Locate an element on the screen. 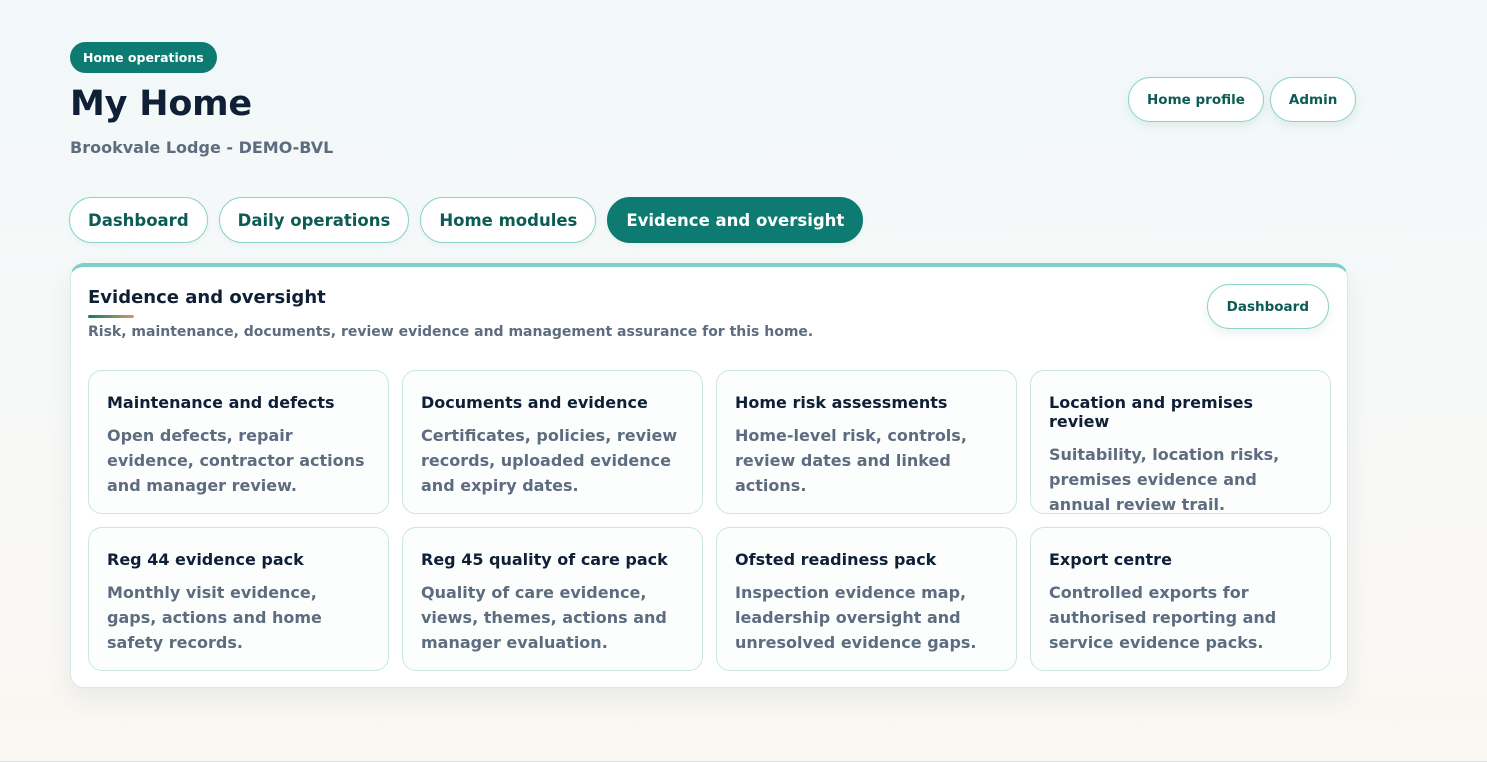 This screenshot has height=762, width=1487. tab-home-modules: Home modules is located at coordinates (508, 220).